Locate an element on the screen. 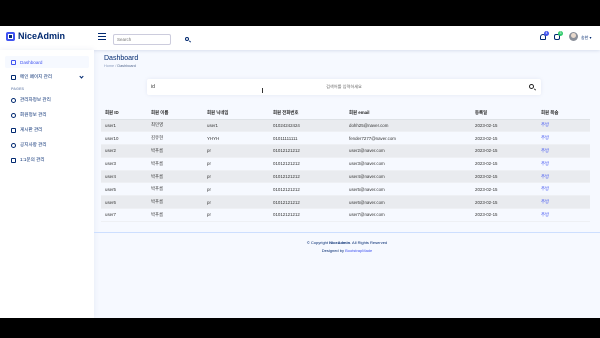  column-header: 등록일 is located at coordinates (504, 113).